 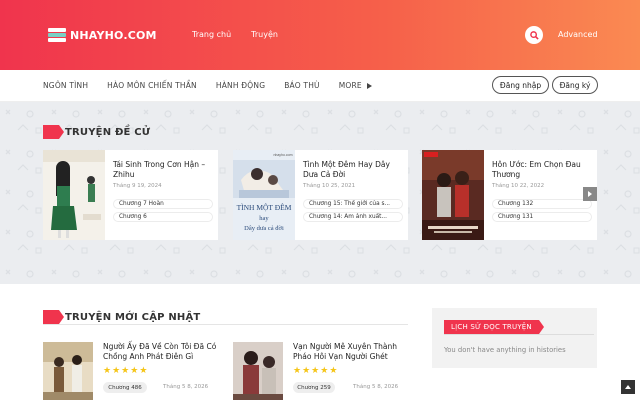 I want to click on book-logo-icon, so click(x=57, y=35).